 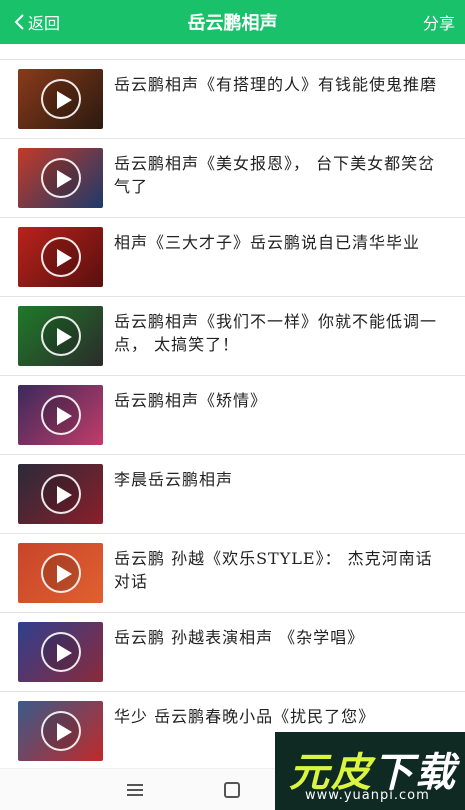 I want to click on back-label: 返回, so click(x=44, y=23).